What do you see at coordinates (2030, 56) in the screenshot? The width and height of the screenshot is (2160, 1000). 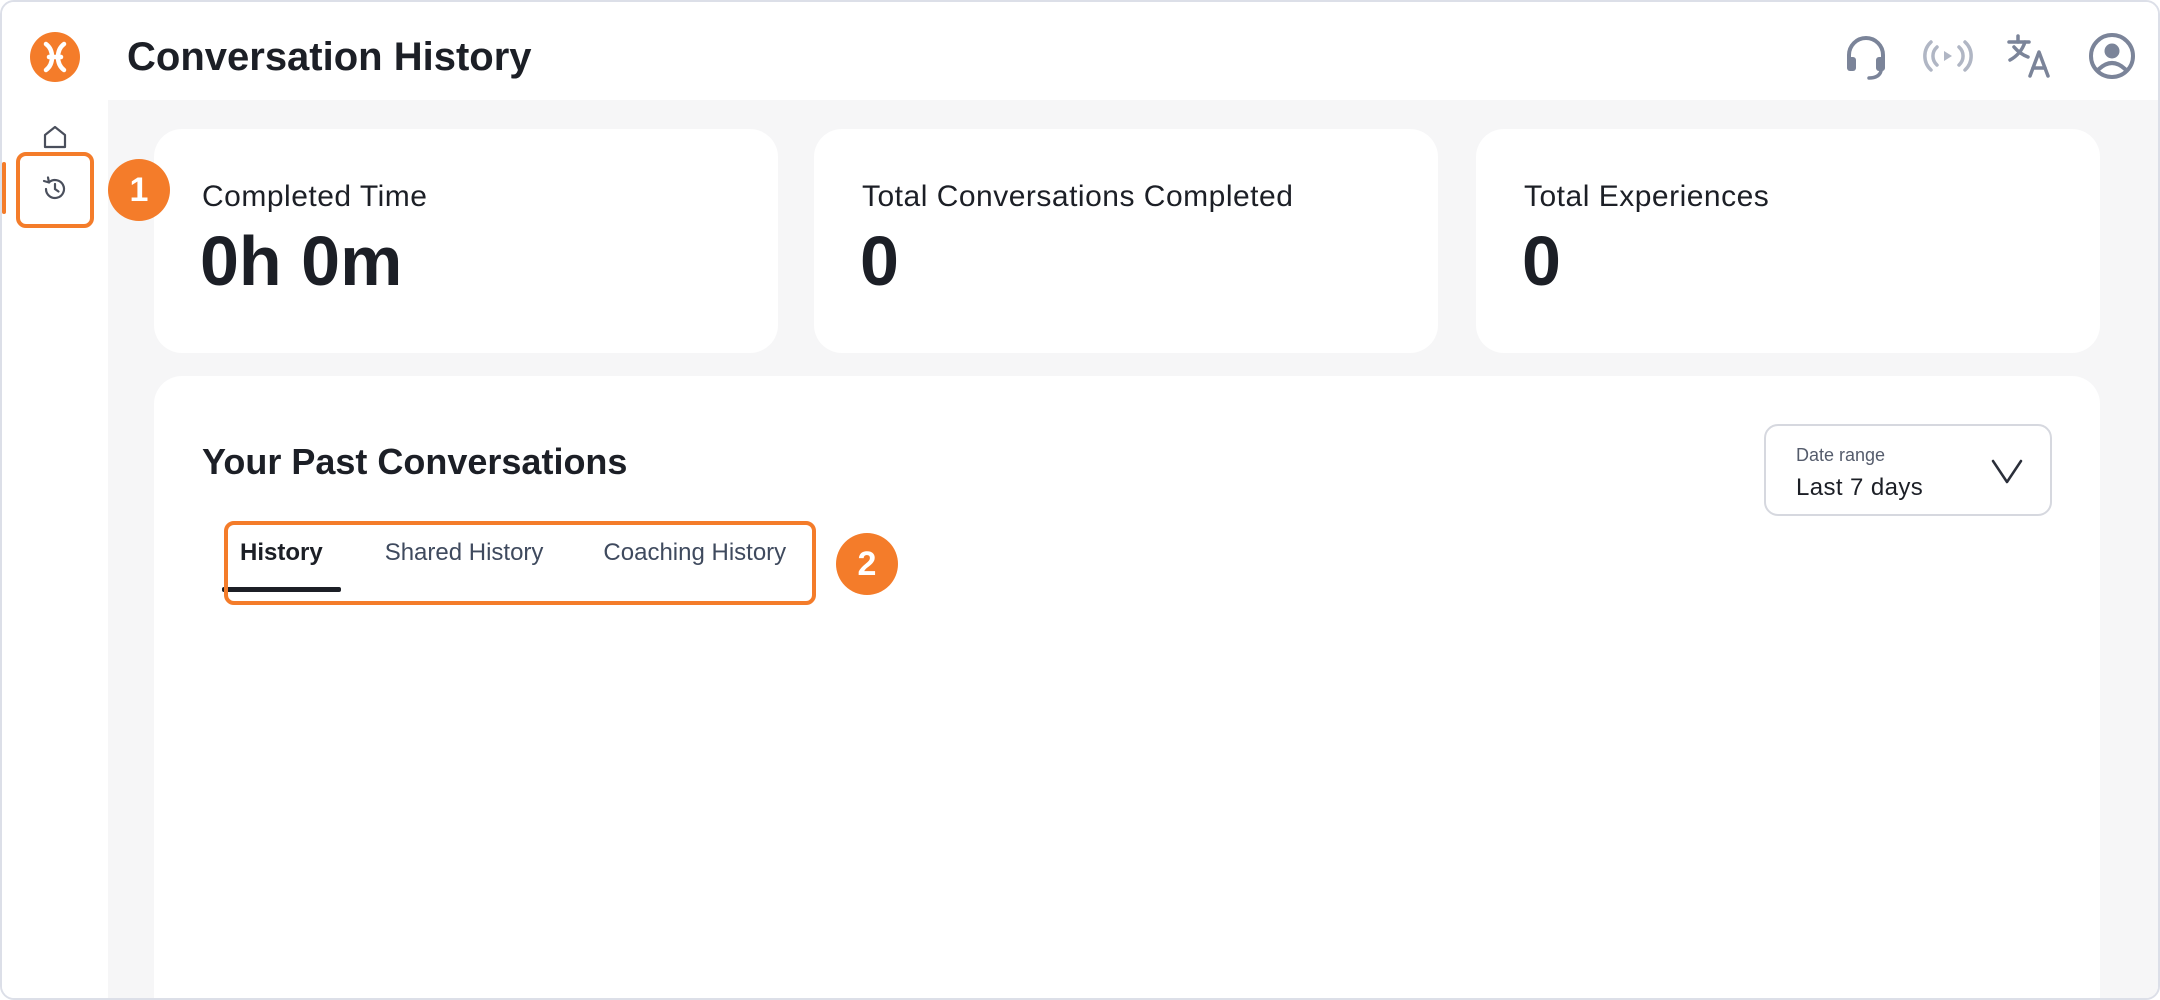 I see `translate-icon` at bounding box center [2030, 56].